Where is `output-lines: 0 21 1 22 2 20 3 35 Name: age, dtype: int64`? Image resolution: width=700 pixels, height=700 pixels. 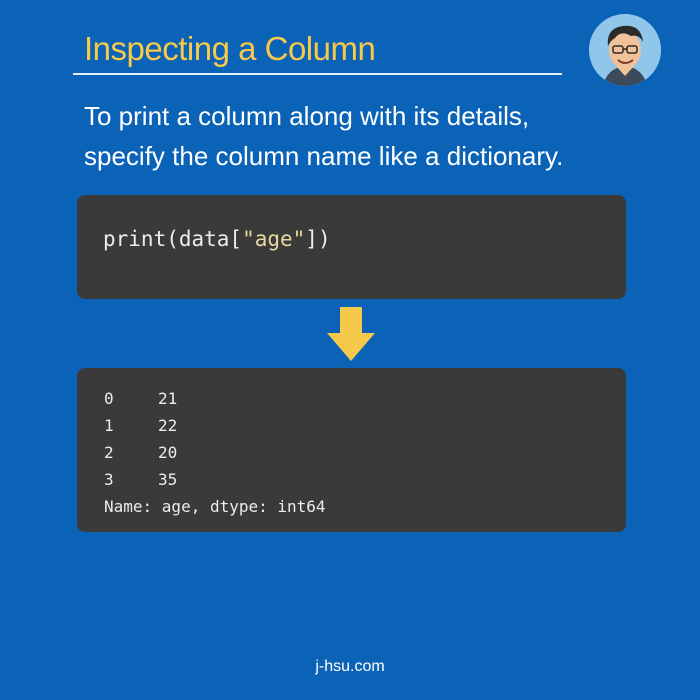 output-lines: 0 21 1 22 2 20 3 35 Name: age, dtype: int64 is located at coordinates (215, 452).